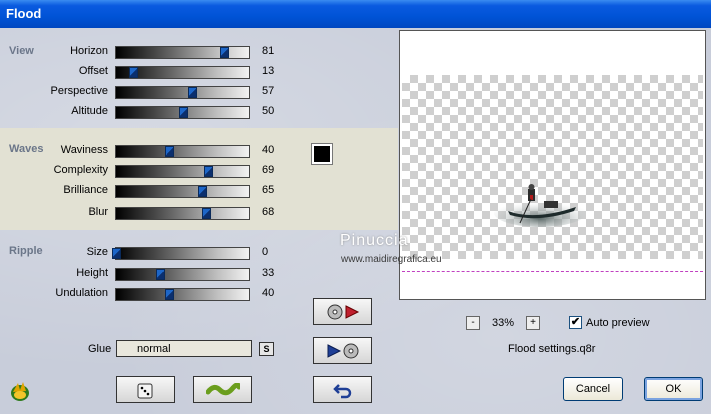 This screenshot has height=414, width=711. Describe the element at coordinates (81, 293) in the screenshot. I see `undulation-label: Undulation` at that location.